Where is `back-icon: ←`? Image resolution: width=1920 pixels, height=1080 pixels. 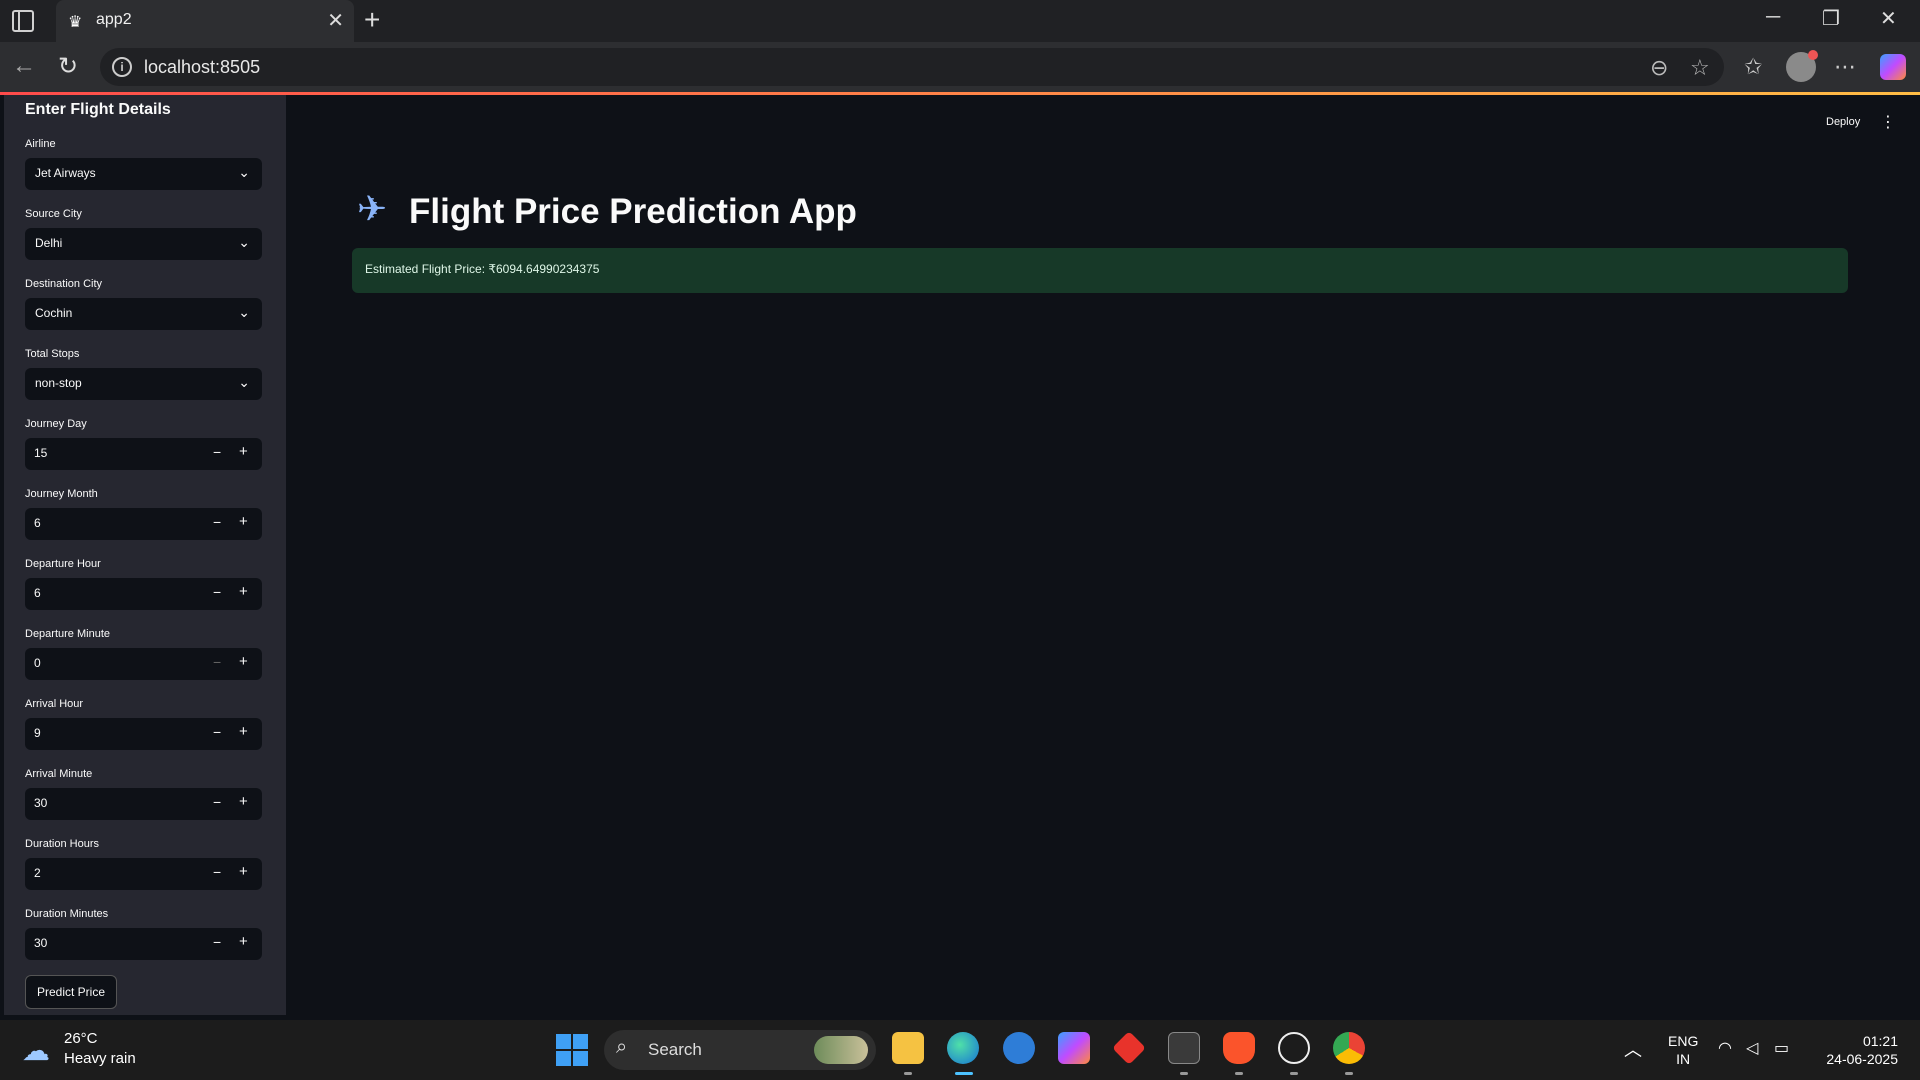
back-icon: ← is located at coordinates (24, 66).